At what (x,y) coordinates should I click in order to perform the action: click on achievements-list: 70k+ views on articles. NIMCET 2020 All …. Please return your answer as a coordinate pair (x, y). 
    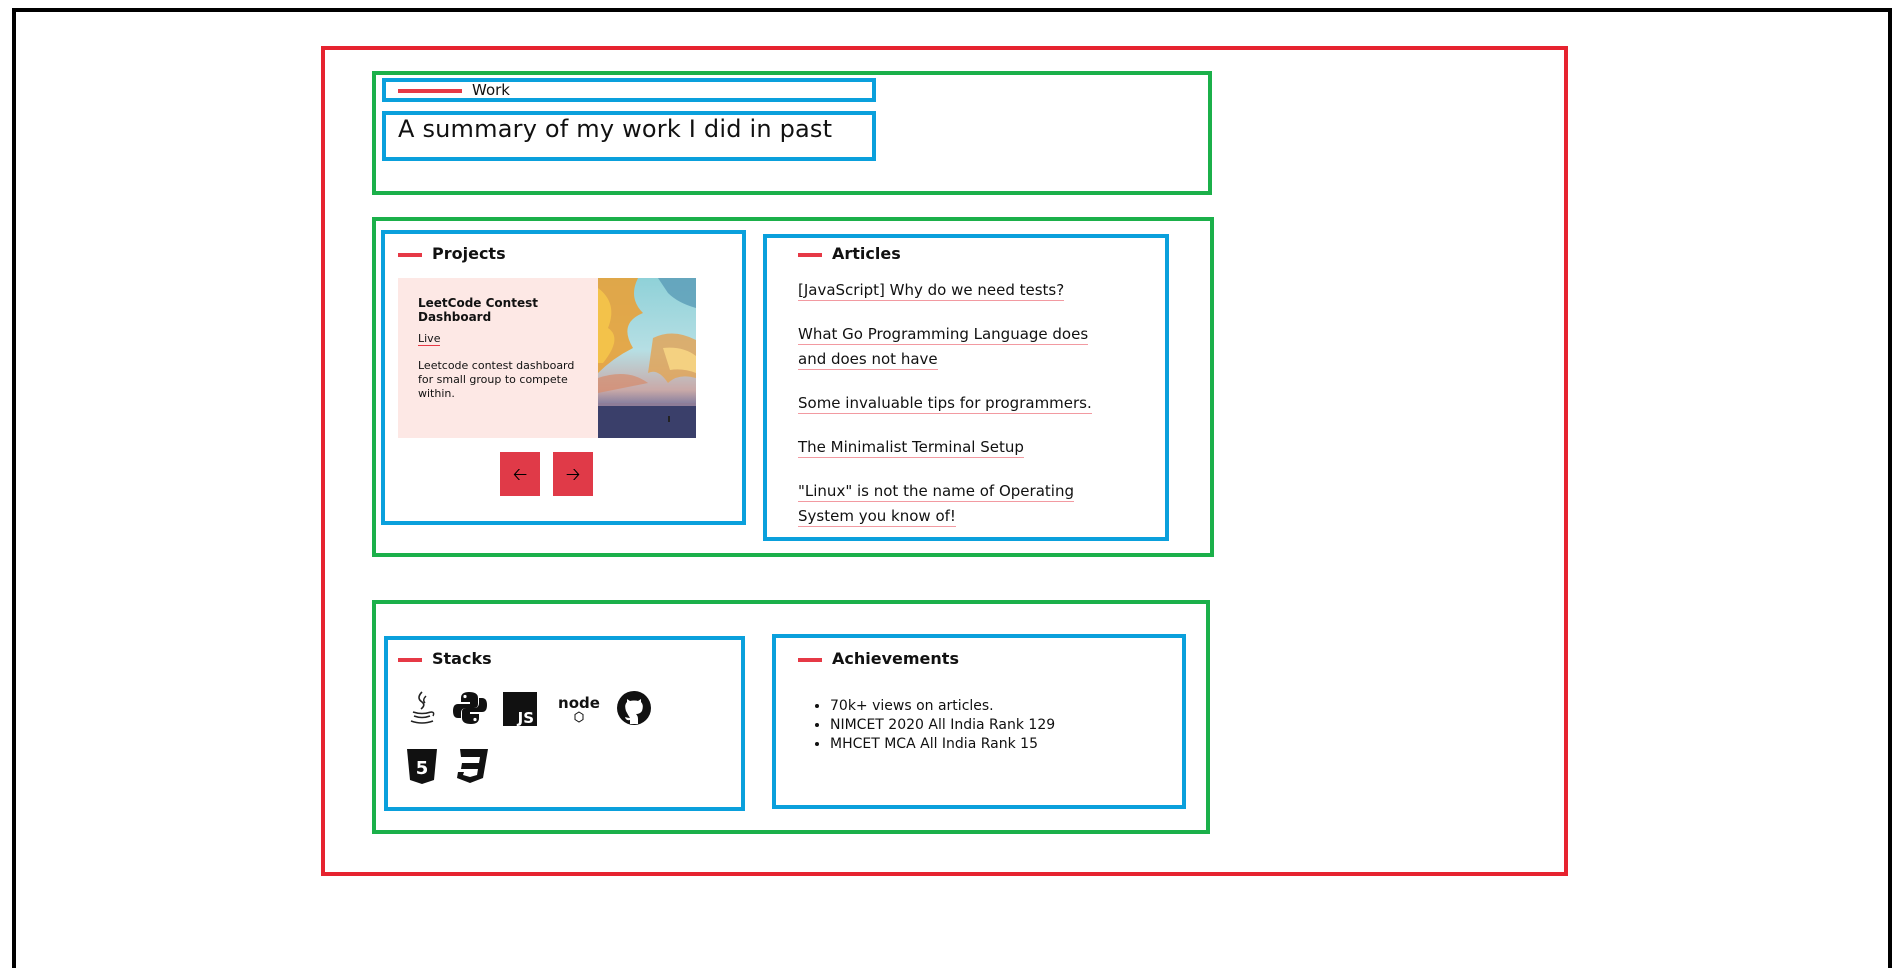
    Looking at the image, I should click on (933, 725).